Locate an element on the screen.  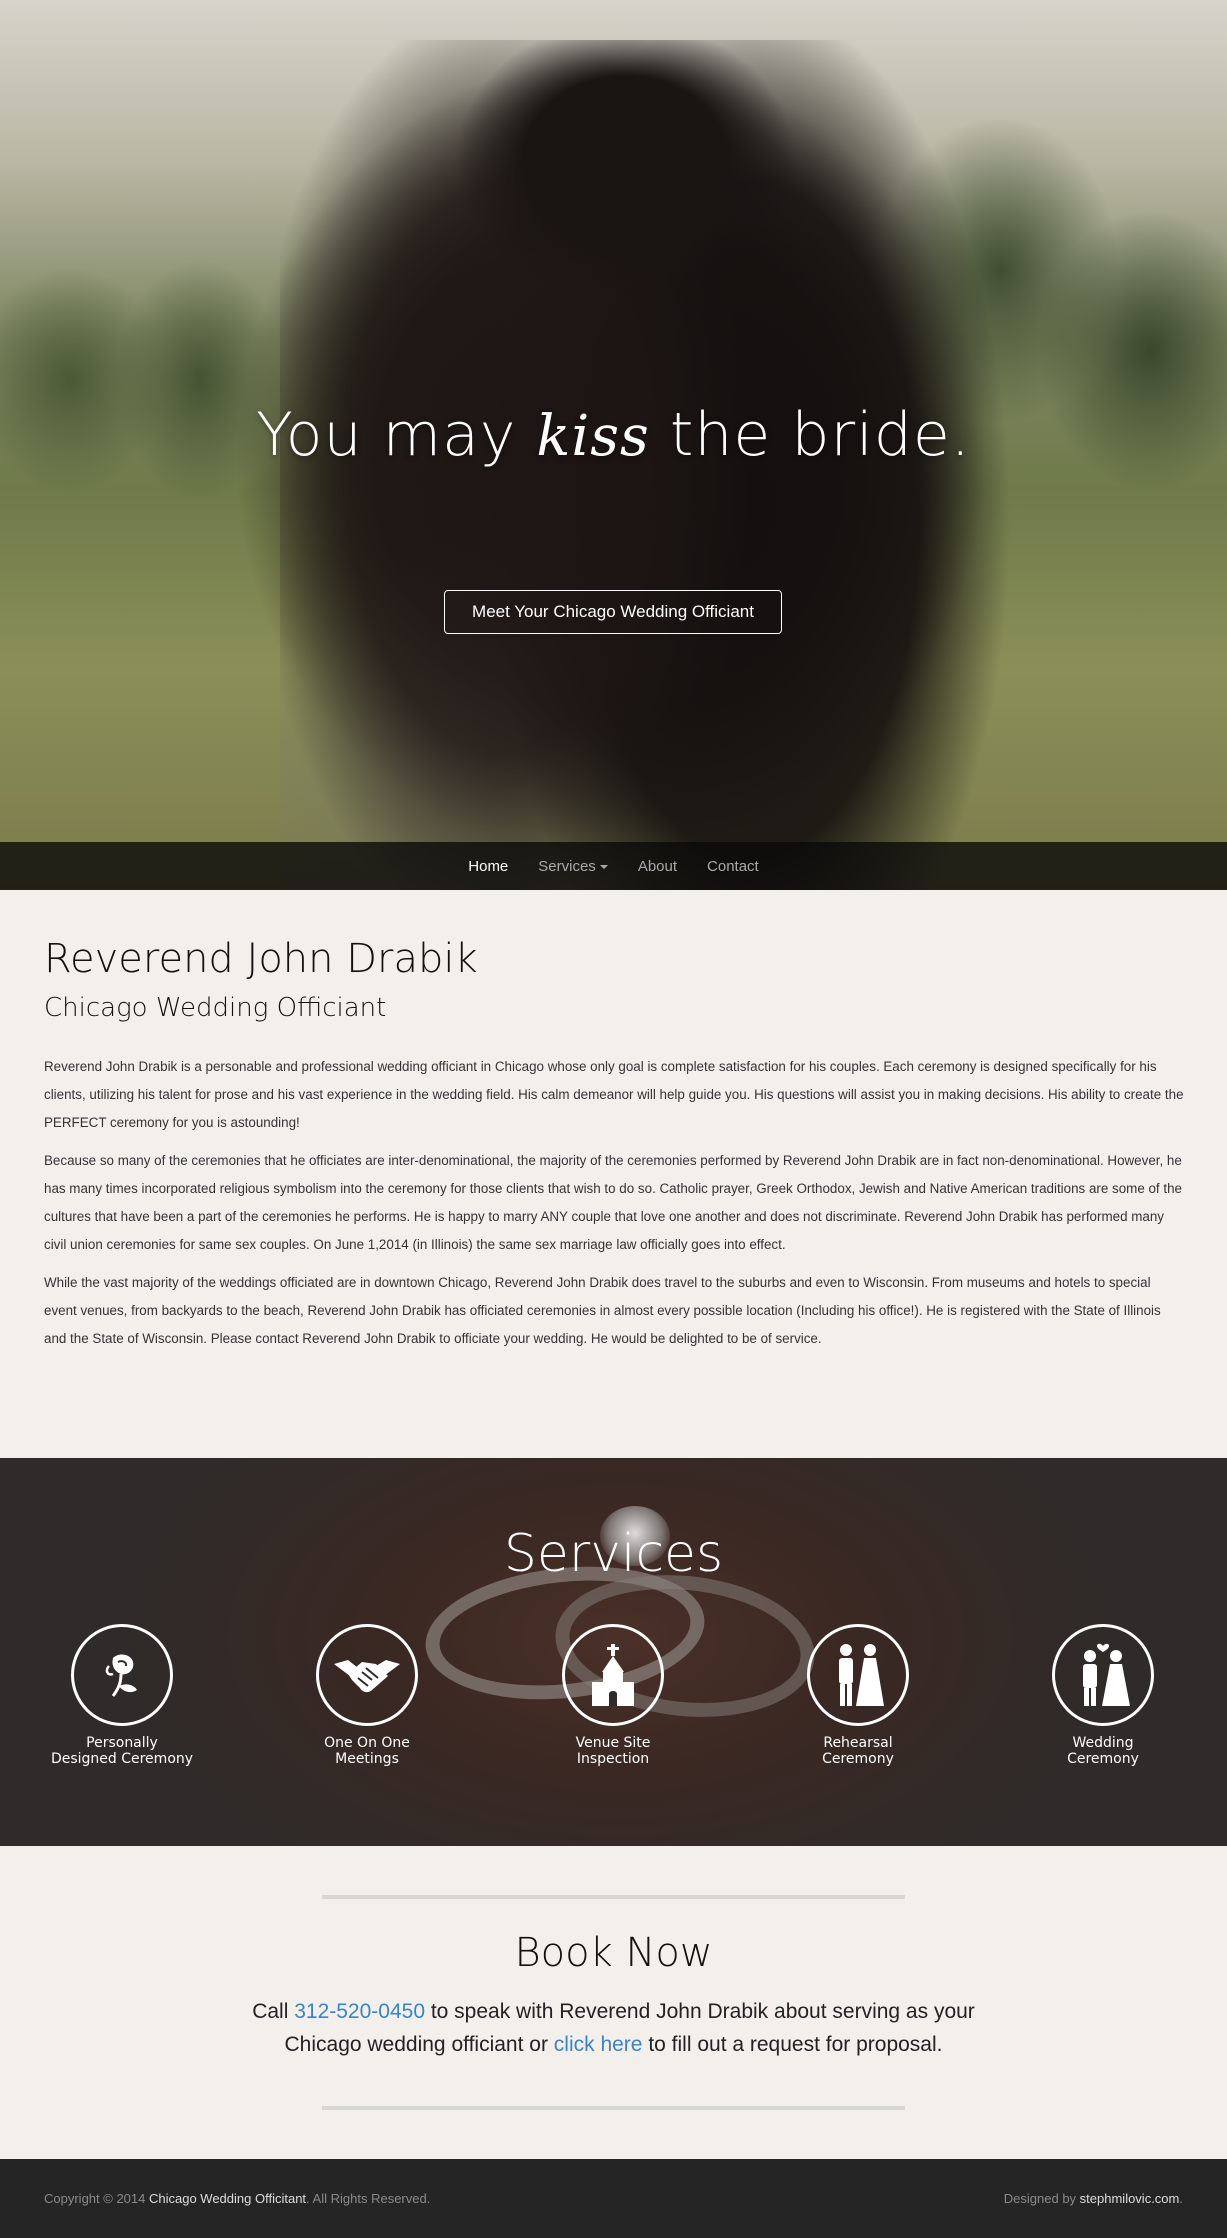
service-label: Rehearsal Ceremony is located at coordinates (858, 1751).